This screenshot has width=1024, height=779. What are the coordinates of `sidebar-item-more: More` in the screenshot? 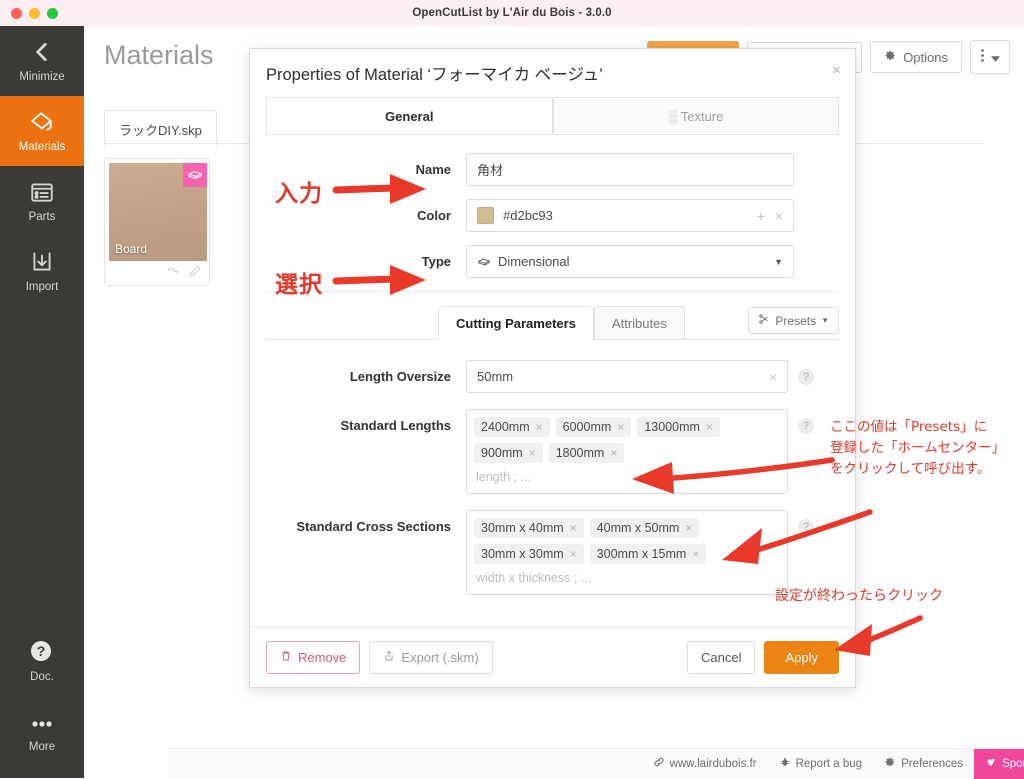 It's located at (42, 731).